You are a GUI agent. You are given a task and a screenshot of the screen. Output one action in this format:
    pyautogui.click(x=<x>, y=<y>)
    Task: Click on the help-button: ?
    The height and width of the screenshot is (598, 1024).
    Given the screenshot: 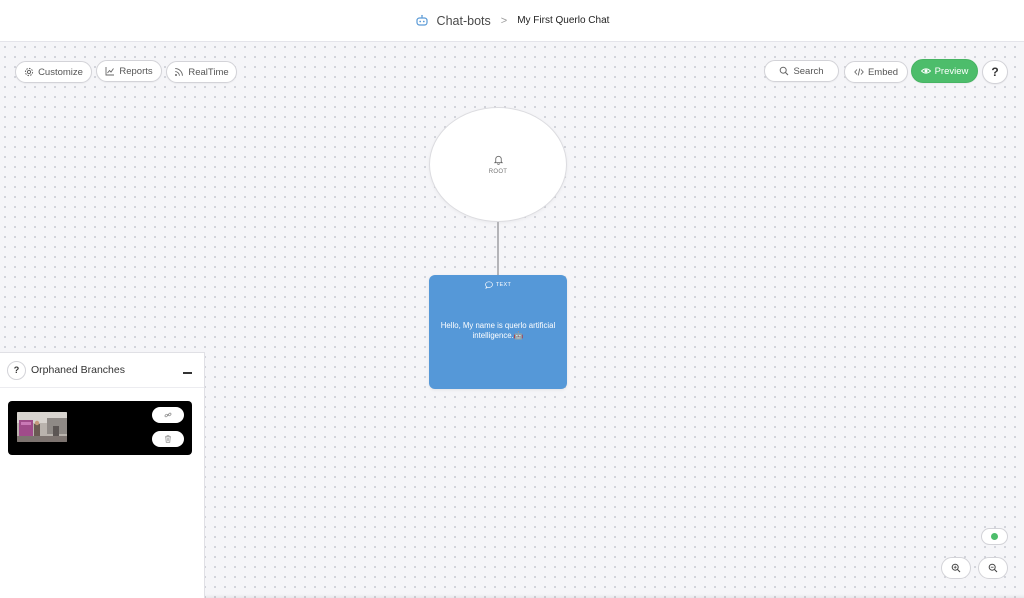 What is the action you would take?
    pyautogui.click(x=995, y=72)
    